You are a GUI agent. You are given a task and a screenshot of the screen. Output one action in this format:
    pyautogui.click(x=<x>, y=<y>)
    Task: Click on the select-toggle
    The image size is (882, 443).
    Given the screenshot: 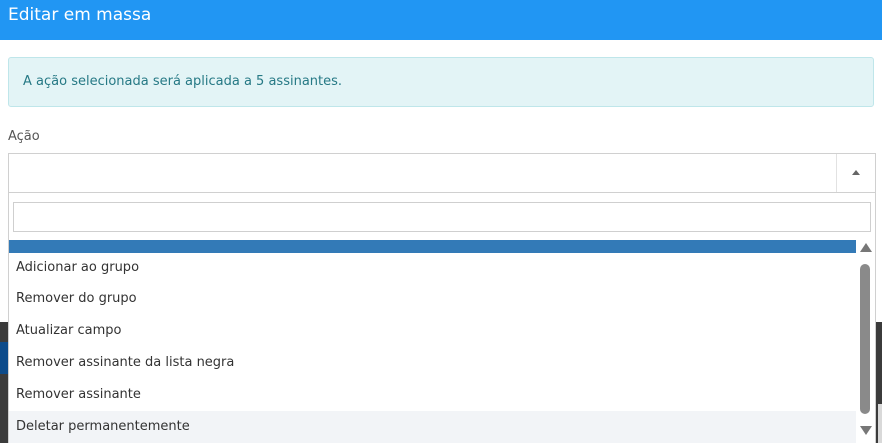 What is the action you would take?
    pyautogui.click(x=855, y=173)
    